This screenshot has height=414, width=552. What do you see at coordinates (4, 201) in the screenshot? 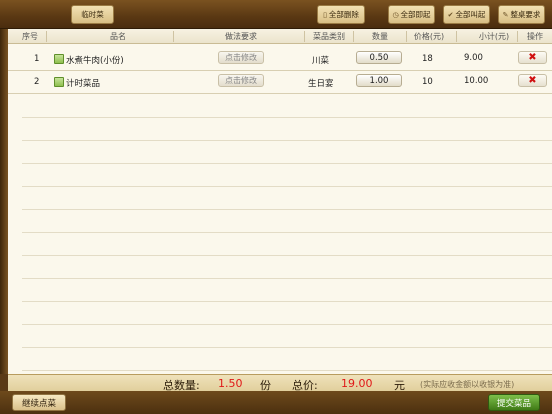
I see `left-edge` at bounding box center [4, 201].